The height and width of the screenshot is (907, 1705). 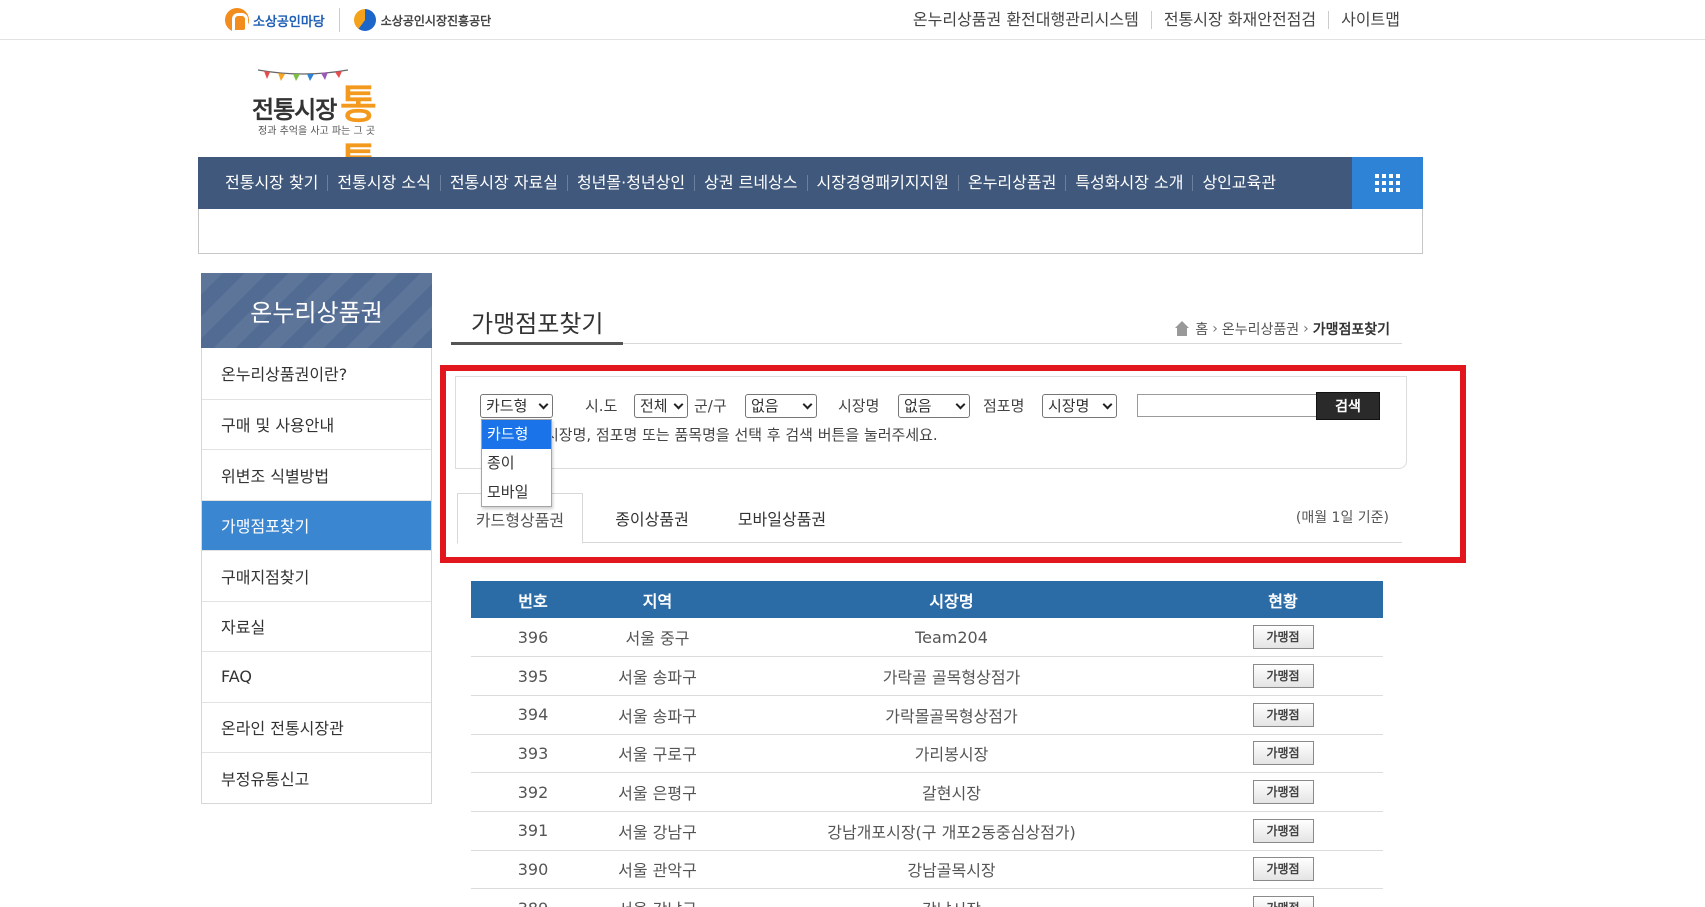 I want to click on cell-number: 393, so click(x=533, y=754).